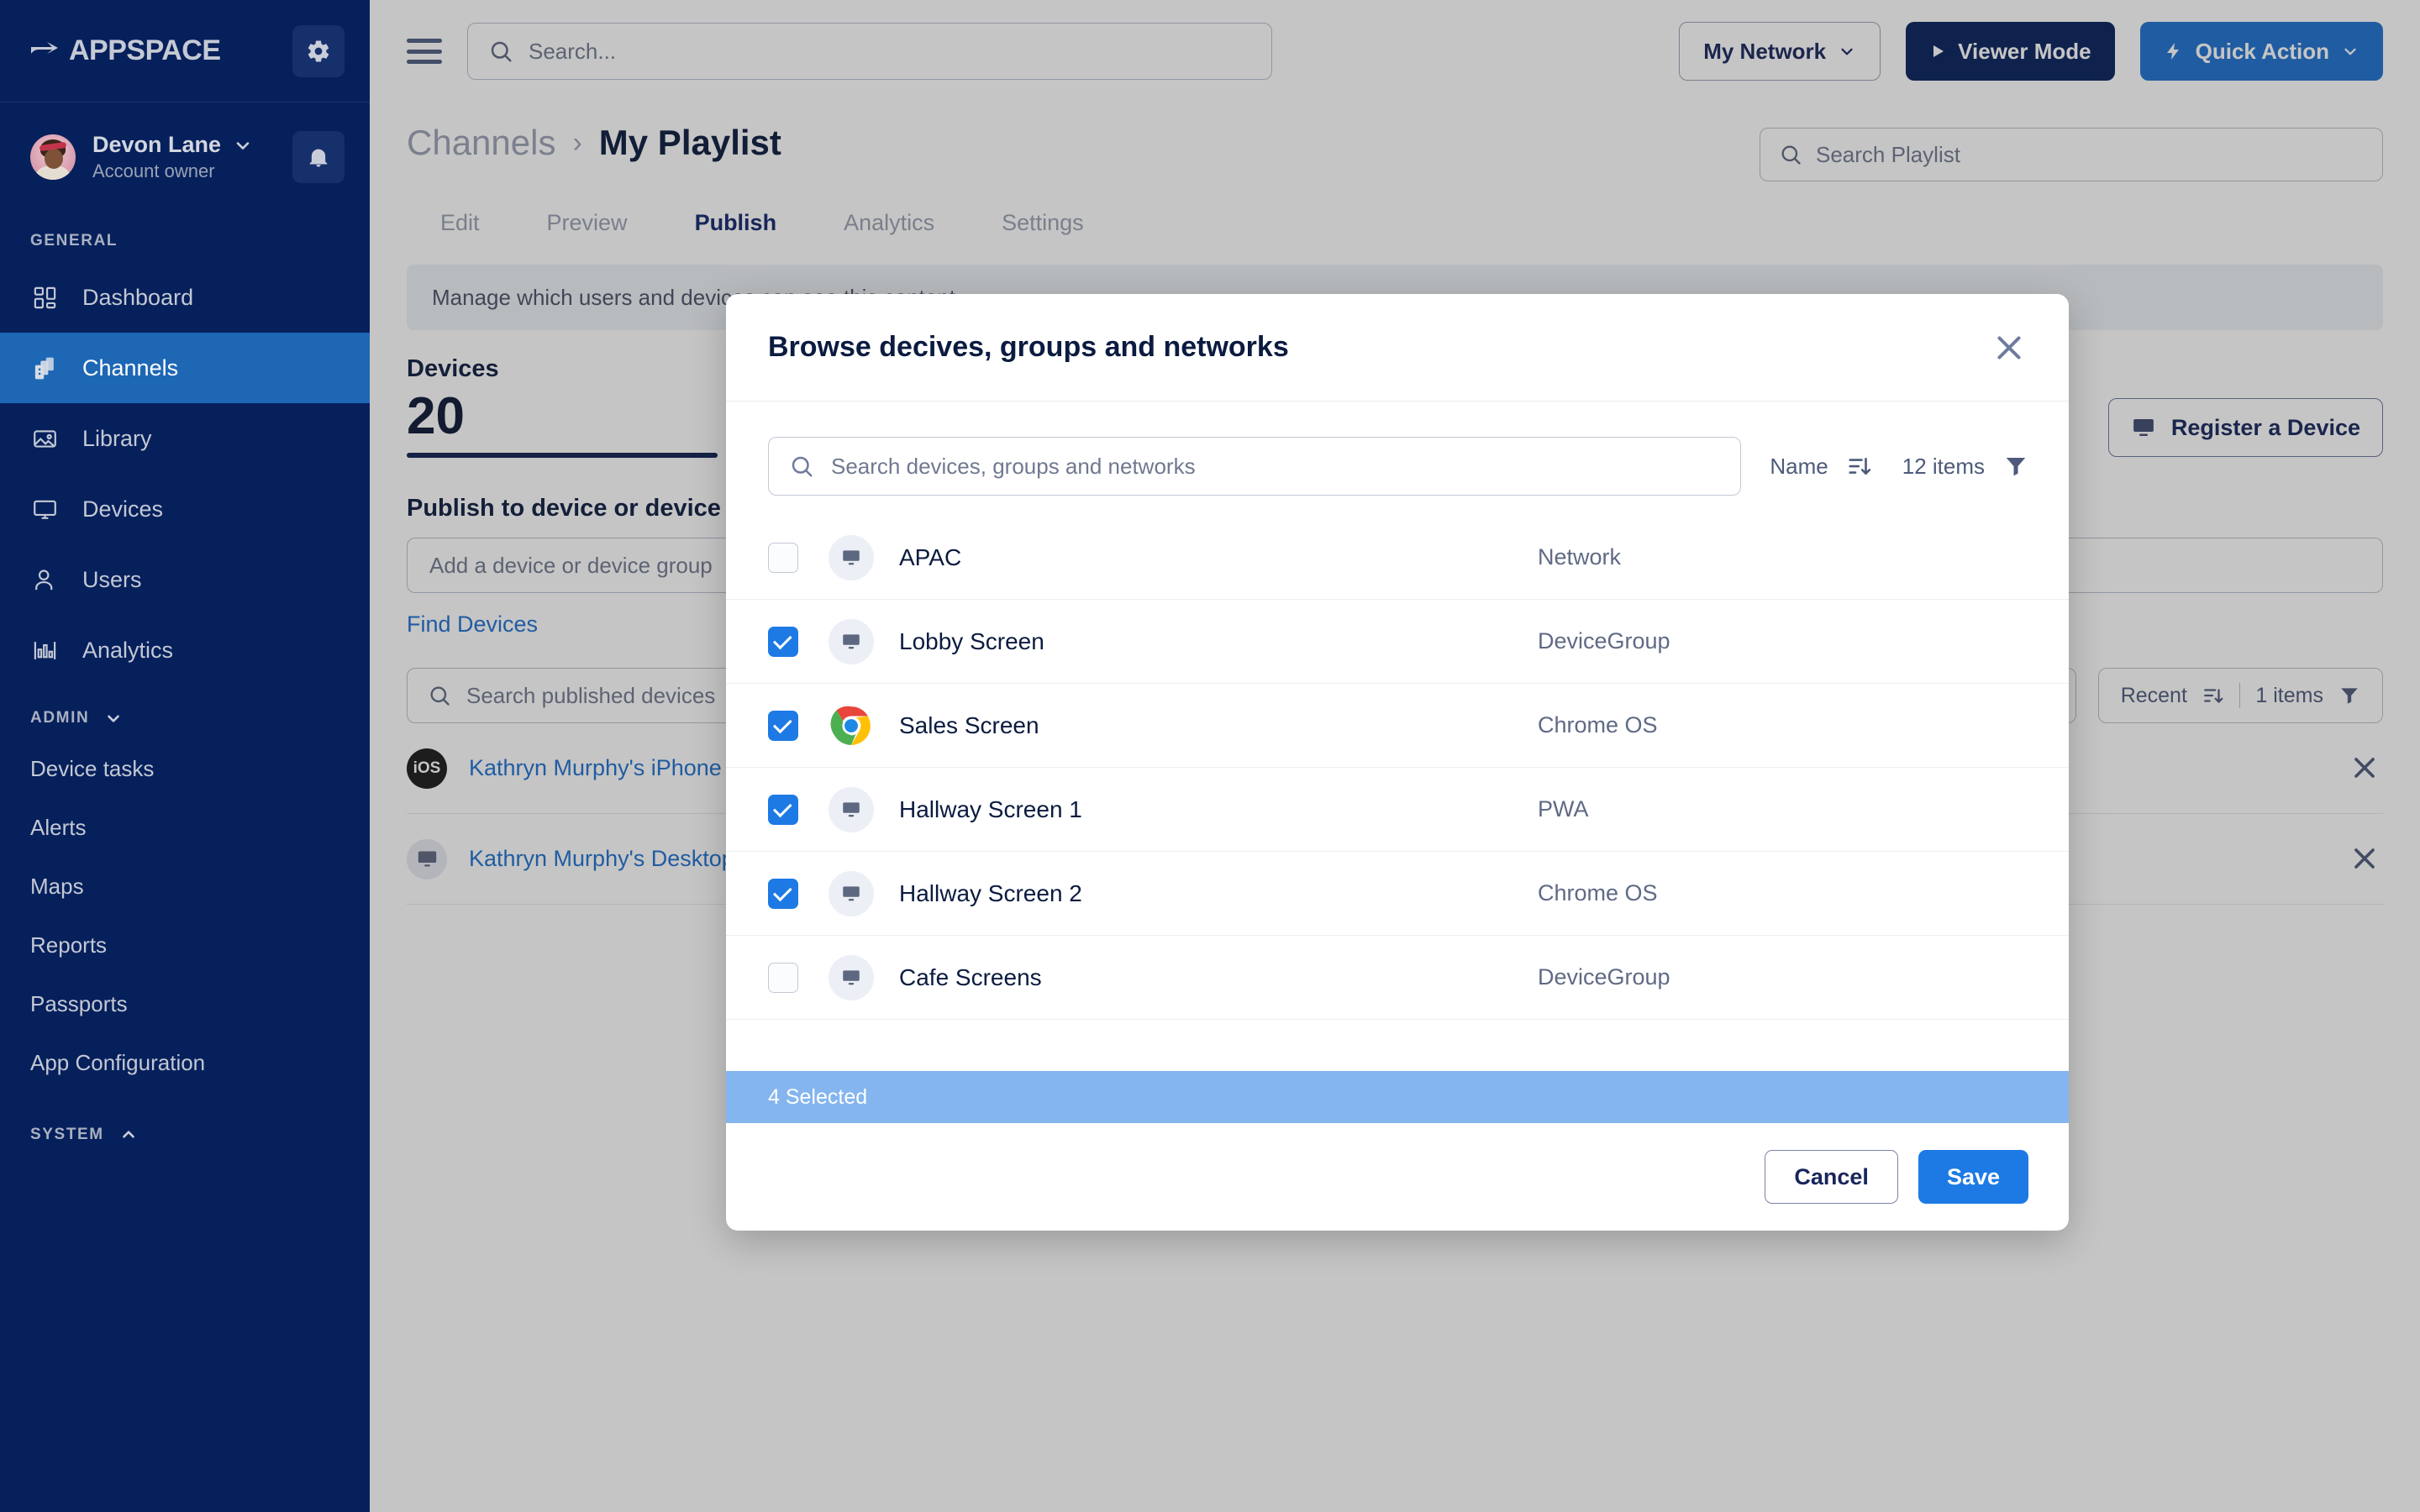 Image resolution: width=2420 pixels, height=1512 pixels. I want to click on sidebar-section-general-label: GENERAL, so click(74, 240).